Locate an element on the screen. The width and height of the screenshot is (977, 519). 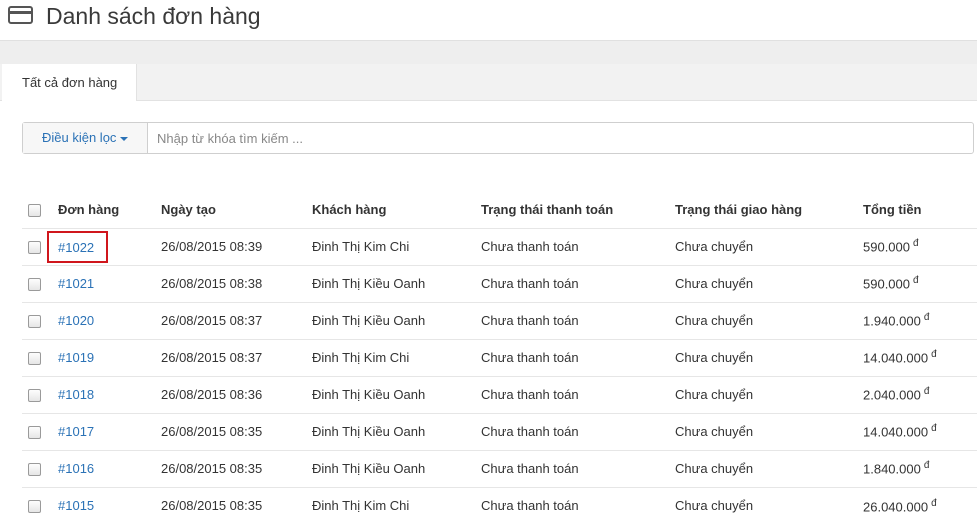
column-header-date: Ngày tạo is located at coordinates (236, 210).